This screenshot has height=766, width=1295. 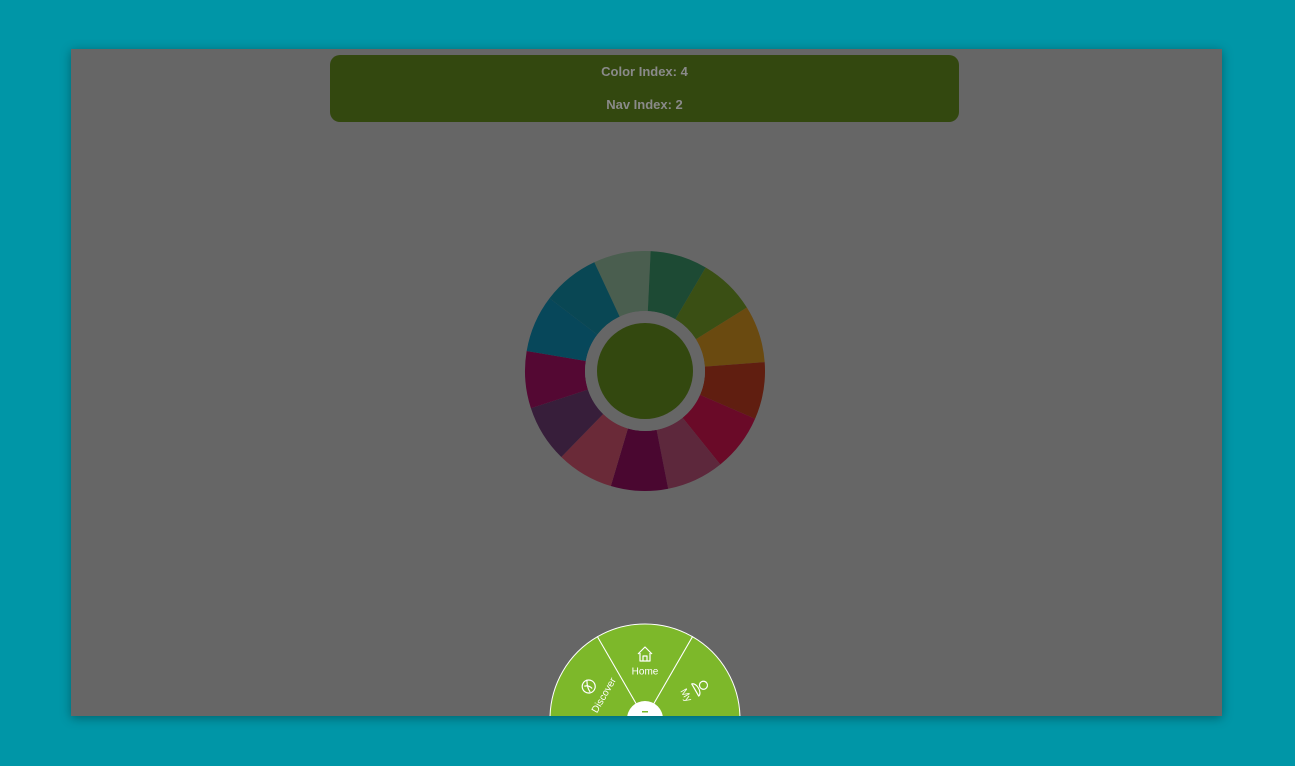 What do you see at coordinates (644, 88) in the screenshot?
I see `status-panel: Color Index: 4 Nav Index: 2` at bounding box center [644, 88].